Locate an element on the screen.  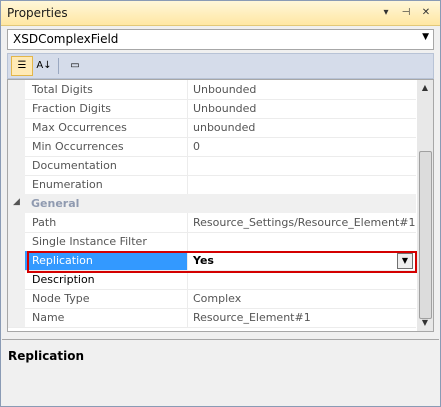
category-label: General is located at coordinates (55, 203).